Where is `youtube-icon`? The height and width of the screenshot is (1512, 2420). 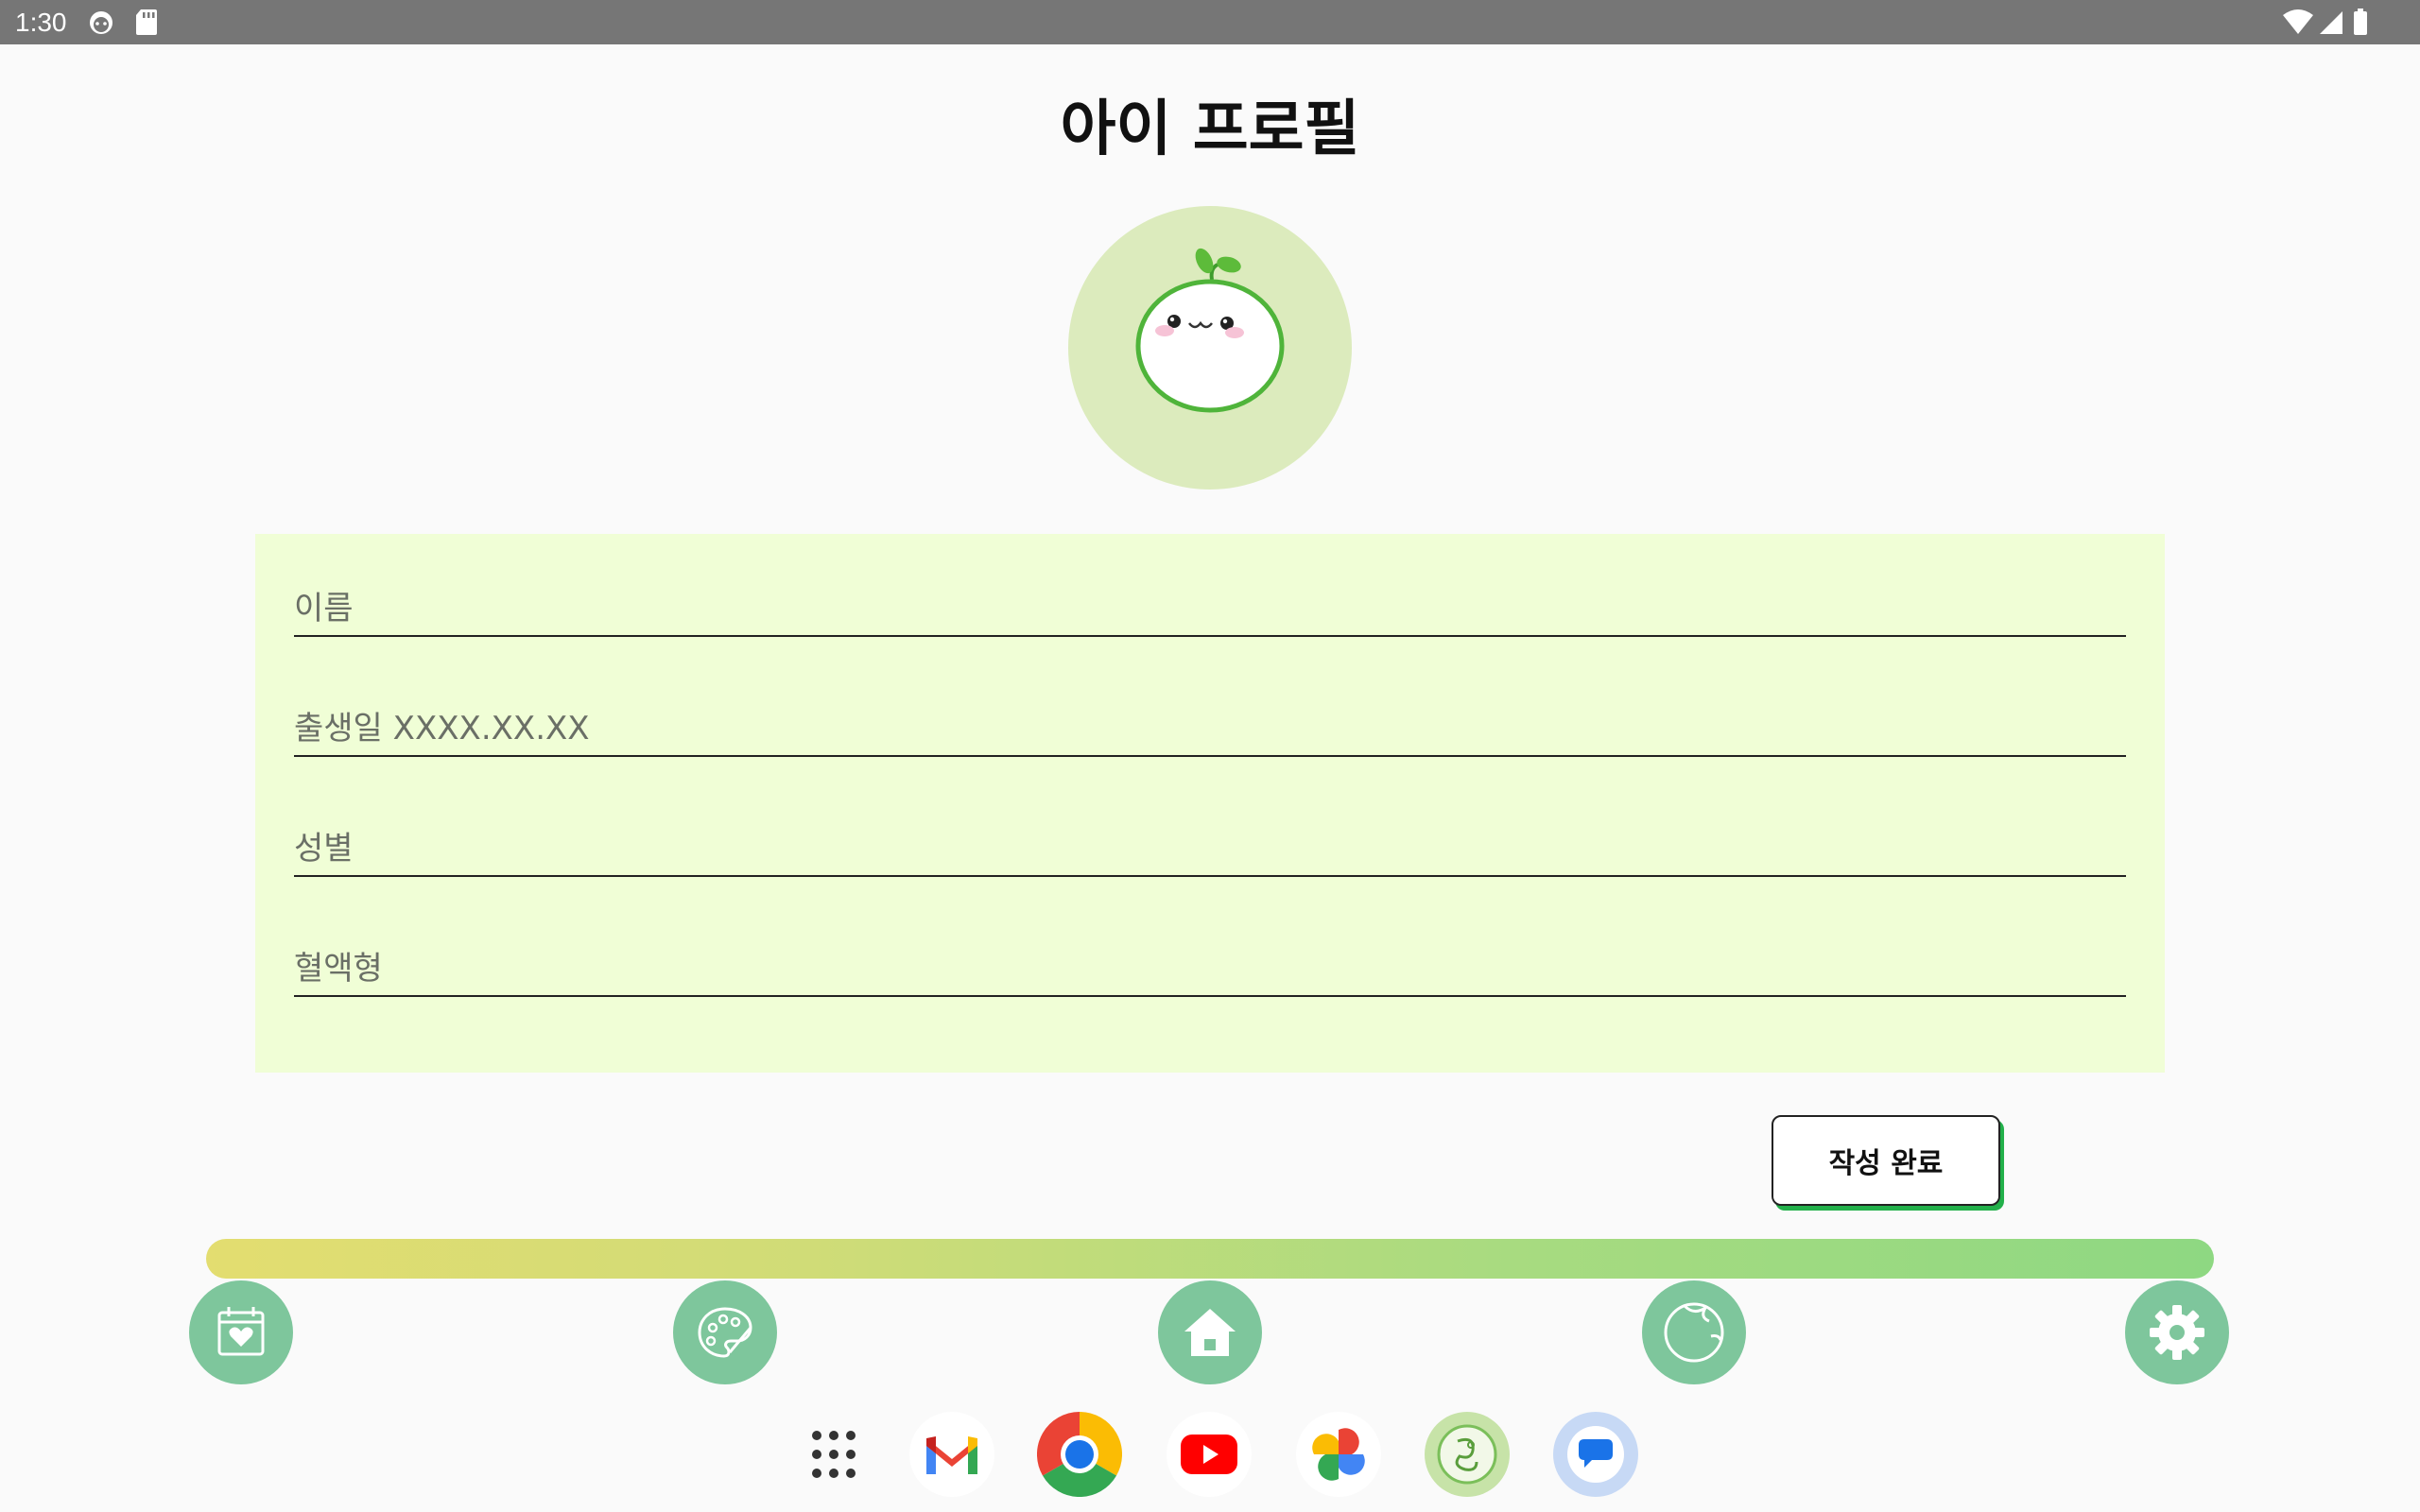
youtube-icon is located at coordinates (1209, 1454).